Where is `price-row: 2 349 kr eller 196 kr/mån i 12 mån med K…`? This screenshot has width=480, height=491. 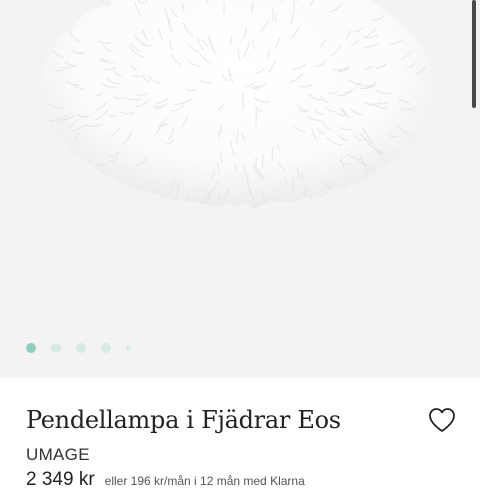 price-row: 2 349 kr eller 196 kr/mån i 12 mån med K… is located at coordinates (165, 479).